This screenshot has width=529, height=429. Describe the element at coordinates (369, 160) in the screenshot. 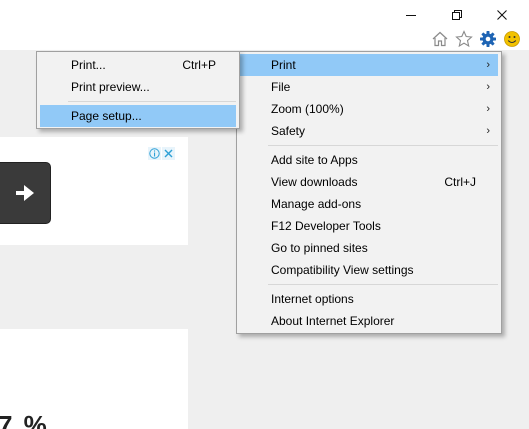

I see `menu-item-add-site-to-apps: Add site to Apps` at that location.